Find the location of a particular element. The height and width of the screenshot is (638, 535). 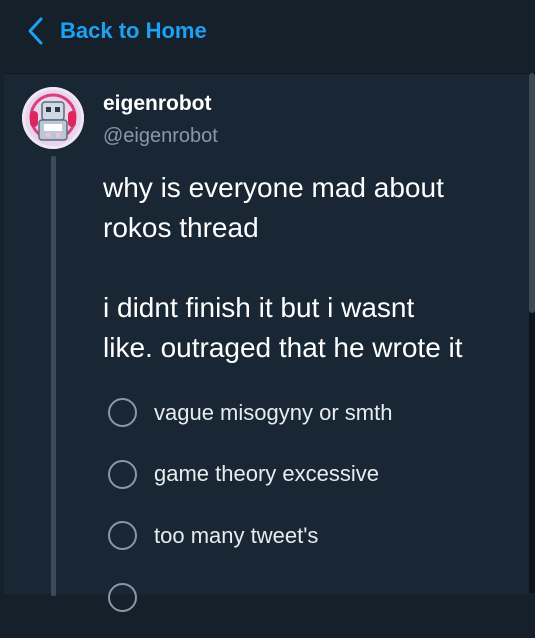

tweet-text-line: why is everyone mad about is located at coordinates (273, 187).